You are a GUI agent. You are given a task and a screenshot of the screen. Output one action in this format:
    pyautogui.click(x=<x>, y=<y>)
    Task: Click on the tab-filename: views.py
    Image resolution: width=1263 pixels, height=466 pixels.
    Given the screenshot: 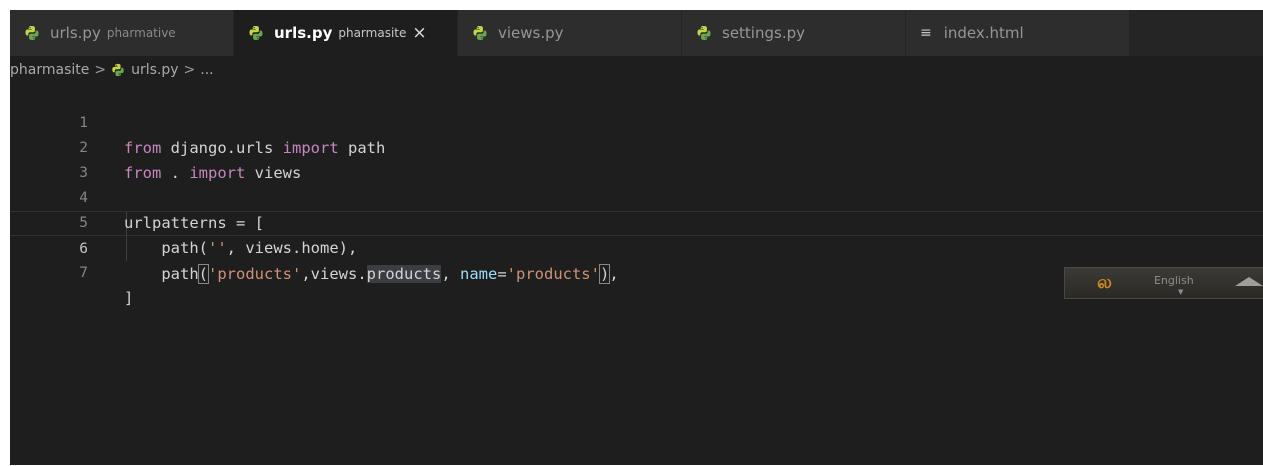 What is the action you would take?
    pyautogui.click(x=531, y=33)
    